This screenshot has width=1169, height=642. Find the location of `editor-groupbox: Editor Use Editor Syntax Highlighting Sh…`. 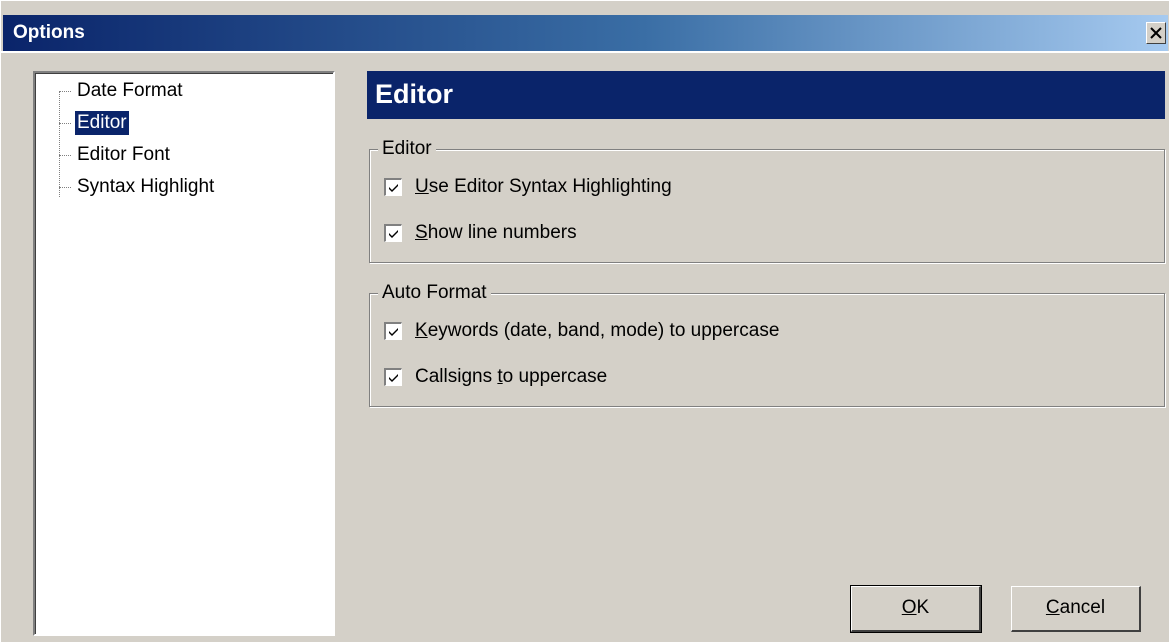

editor-groupbox: Editor Use Editor Syntax Highlighting Sh… is located at coordinates (767, 200).